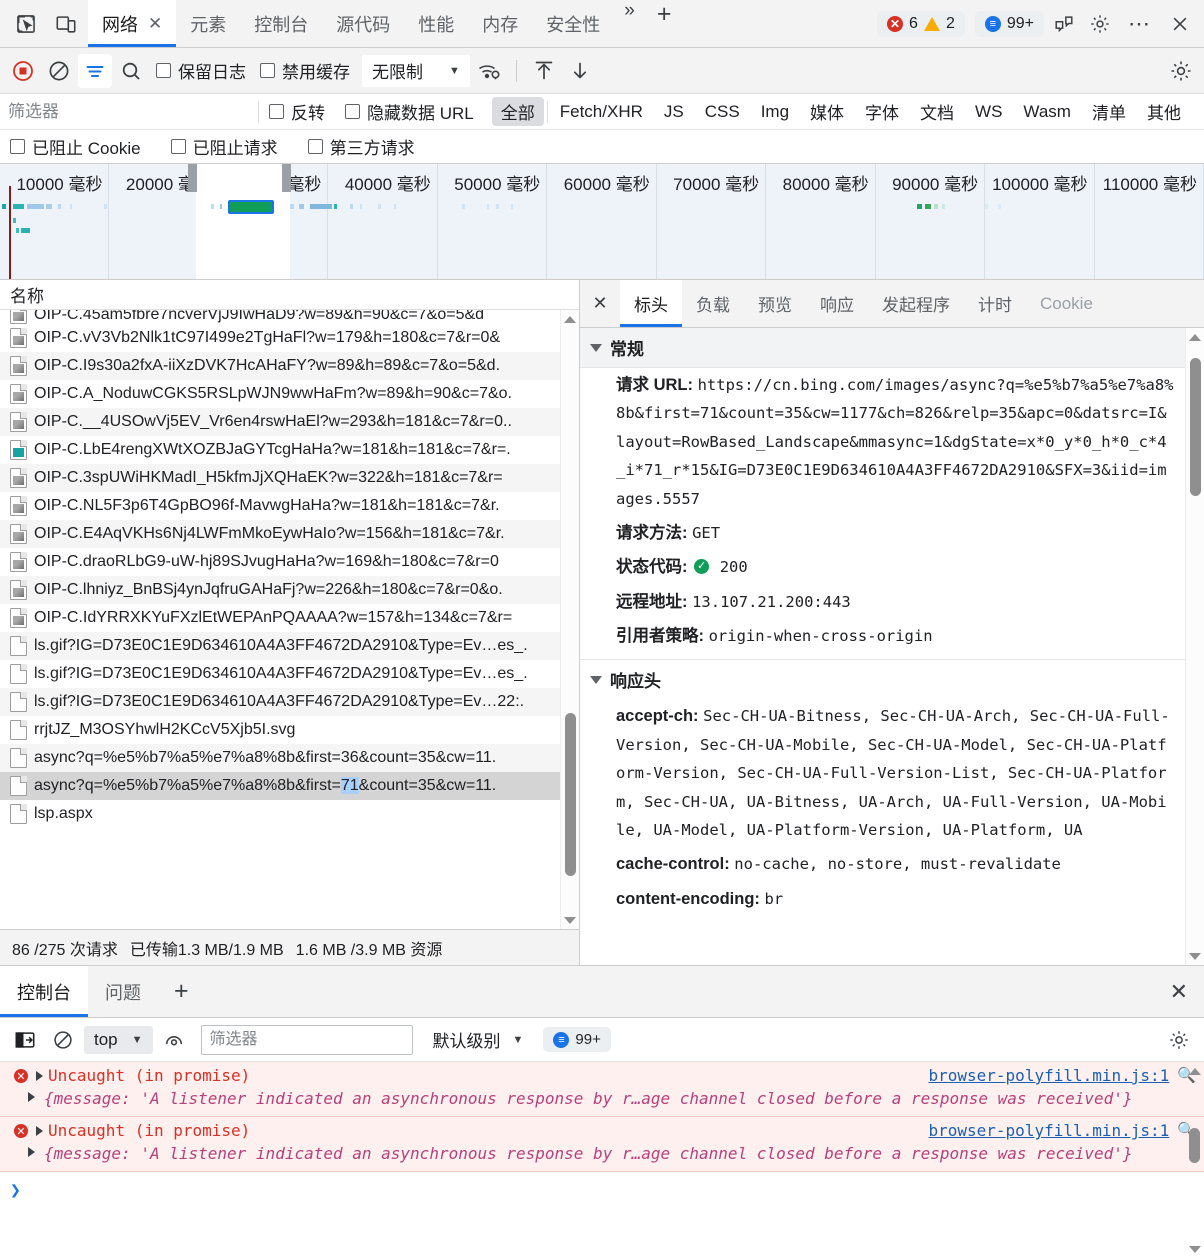 The width and height of the screenshot is (1204, 1258). Describe the element at coordinates (174, 1040) in the screenshot. I see `live-expression-icon` at that location.